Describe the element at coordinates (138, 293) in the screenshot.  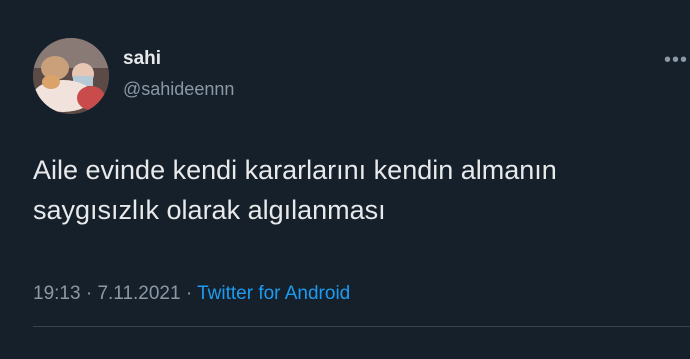
I see `tweet-date: 7.11.2021` at that location.